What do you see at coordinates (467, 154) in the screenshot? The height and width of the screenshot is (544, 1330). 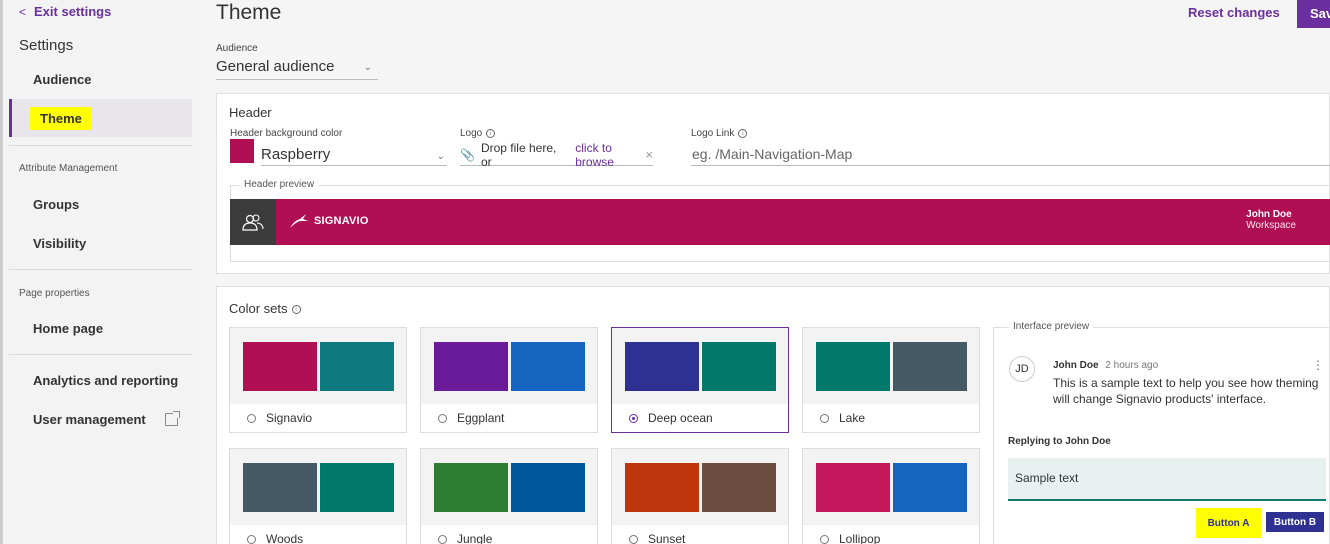 I see `paperclip-icon: 📎` at bounding box center [467, 154].